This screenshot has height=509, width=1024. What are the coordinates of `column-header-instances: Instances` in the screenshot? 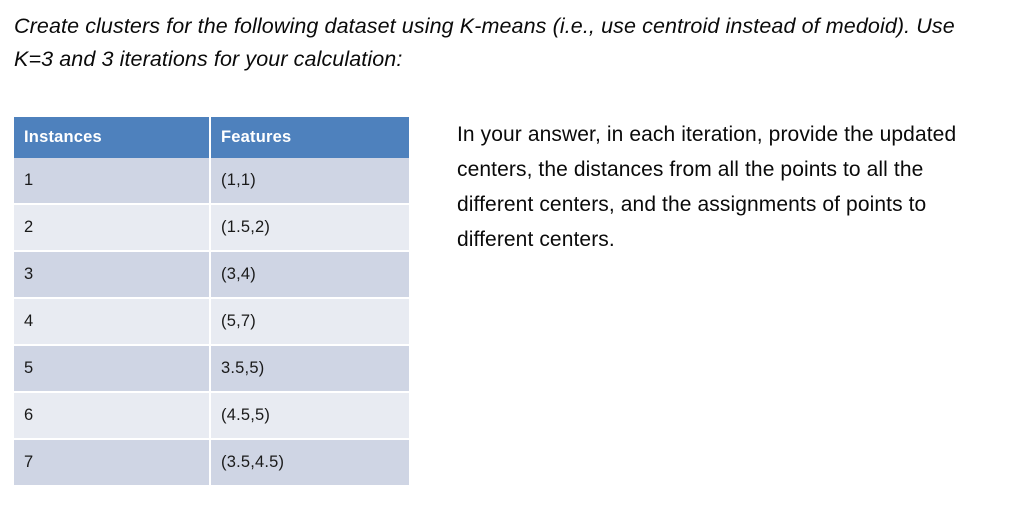 It's located at (112, 137).